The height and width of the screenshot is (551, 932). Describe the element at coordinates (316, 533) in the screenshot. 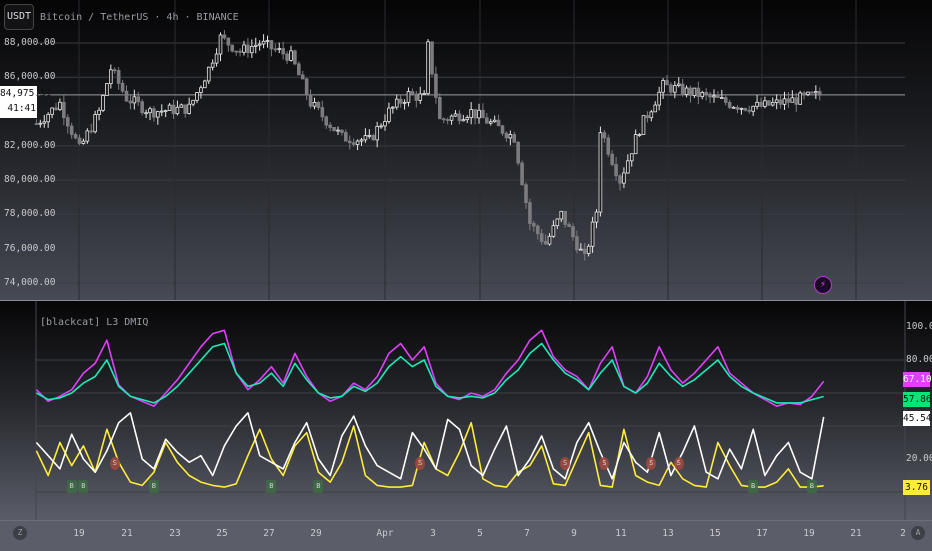

I see `time-tick-label: 29` at that location.